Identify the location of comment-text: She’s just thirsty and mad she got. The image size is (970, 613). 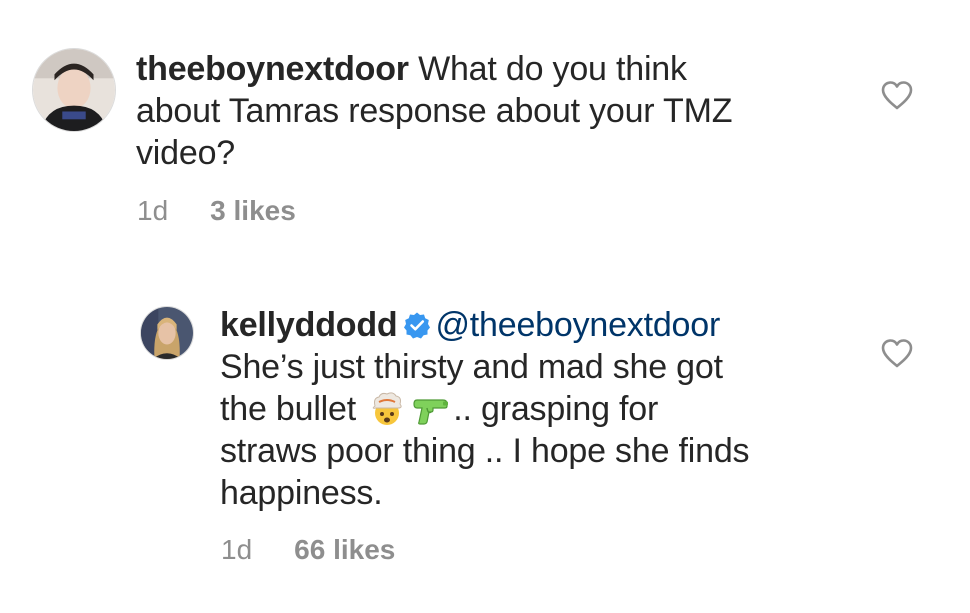
(471, 367).